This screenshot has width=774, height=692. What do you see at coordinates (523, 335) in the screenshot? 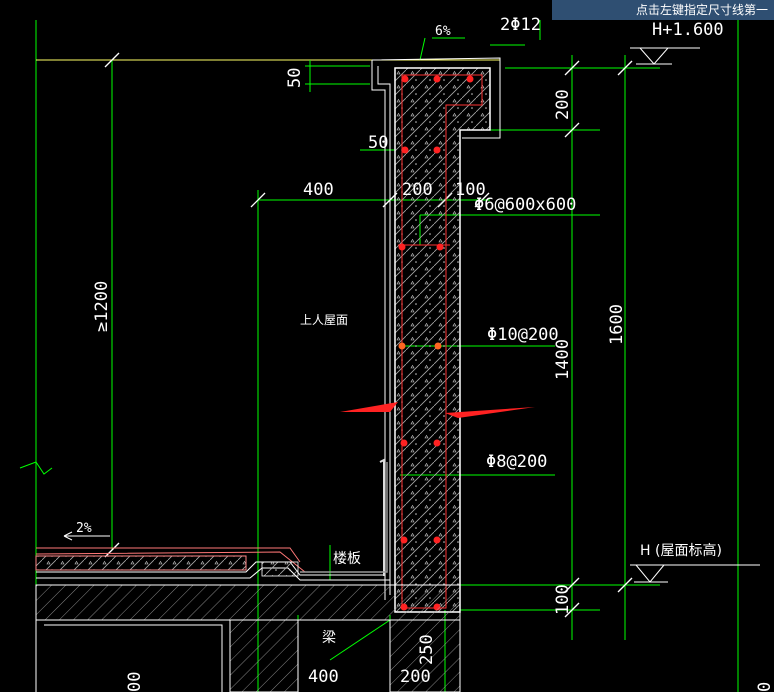
I see `rebar-vertical-label: Φ10@200` at bounding box center [523, 335].